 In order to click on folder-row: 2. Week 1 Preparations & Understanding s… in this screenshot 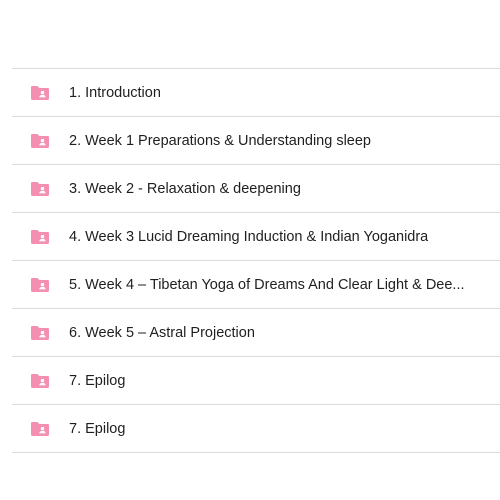, I will do `click(256, 141)`.